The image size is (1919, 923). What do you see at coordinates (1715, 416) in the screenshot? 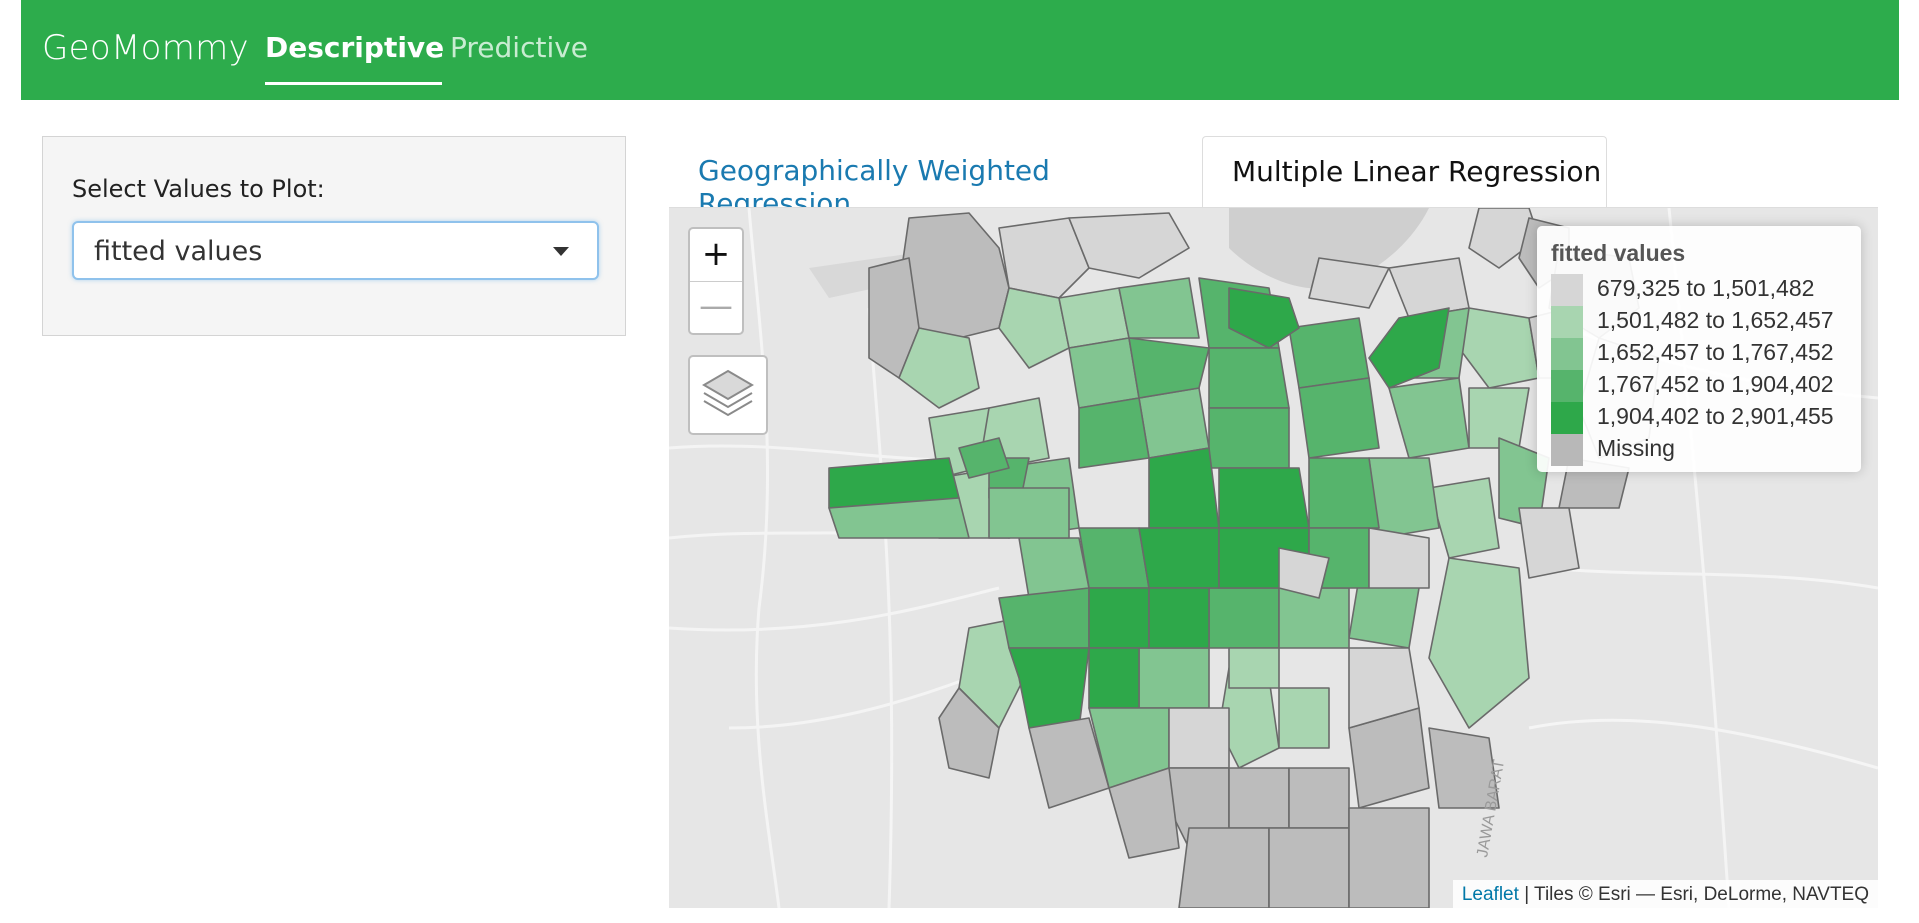
I see `legend-label: 1,904,402 to 2,901,455` at bounding box center [1715, 416].